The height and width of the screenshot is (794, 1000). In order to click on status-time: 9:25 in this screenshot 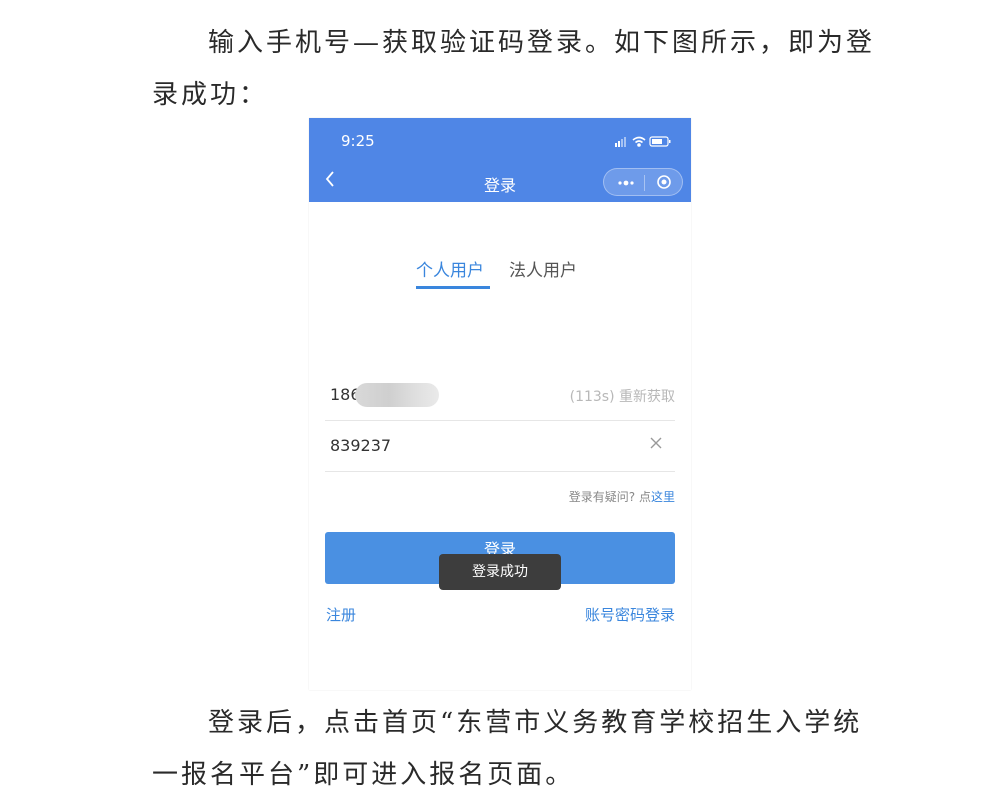, I will do `click(358, 141)`.